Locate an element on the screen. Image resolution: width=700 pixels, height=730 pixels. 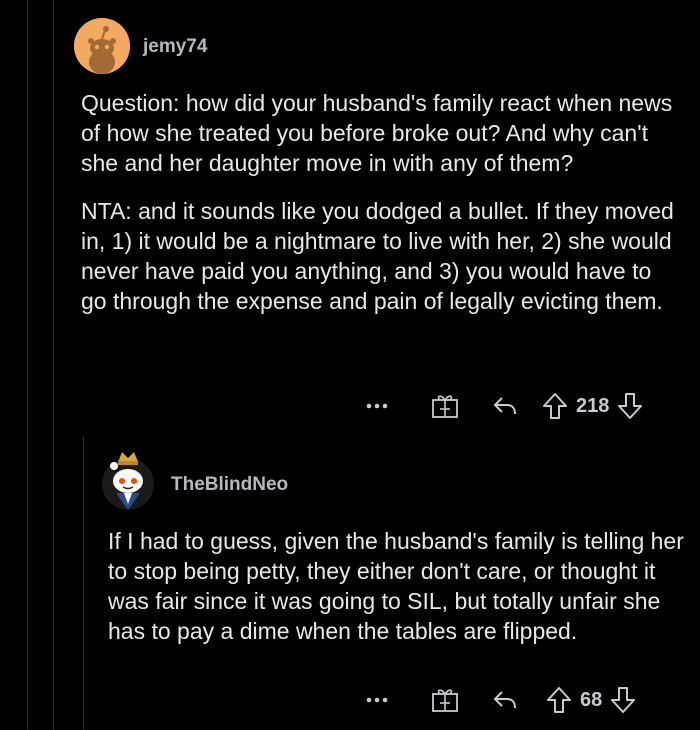
username: TheBlindNeo is located at coordinates (229, 485).